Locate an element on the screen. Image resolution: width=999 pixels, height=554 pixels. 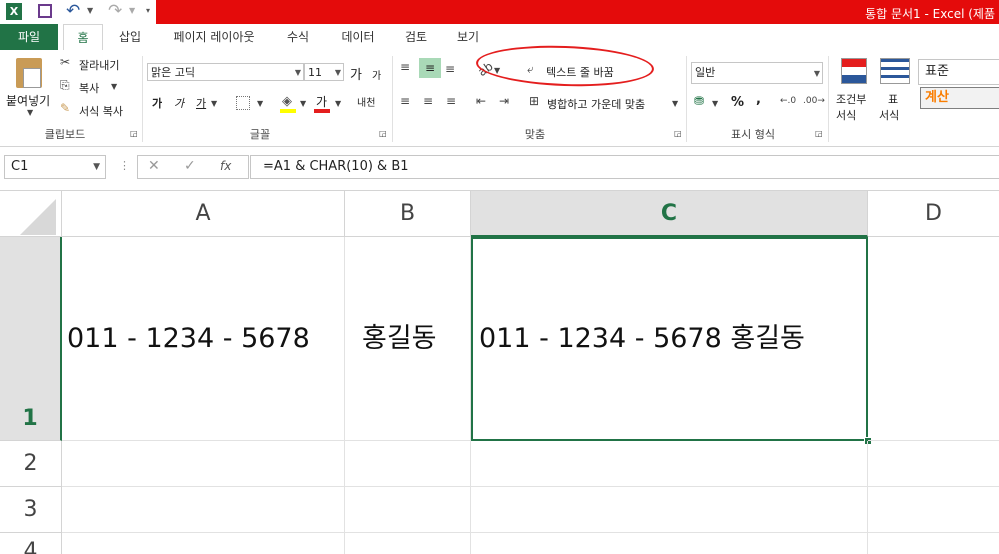
format-as-table-button: 표 is located at coordinates (893, 99).